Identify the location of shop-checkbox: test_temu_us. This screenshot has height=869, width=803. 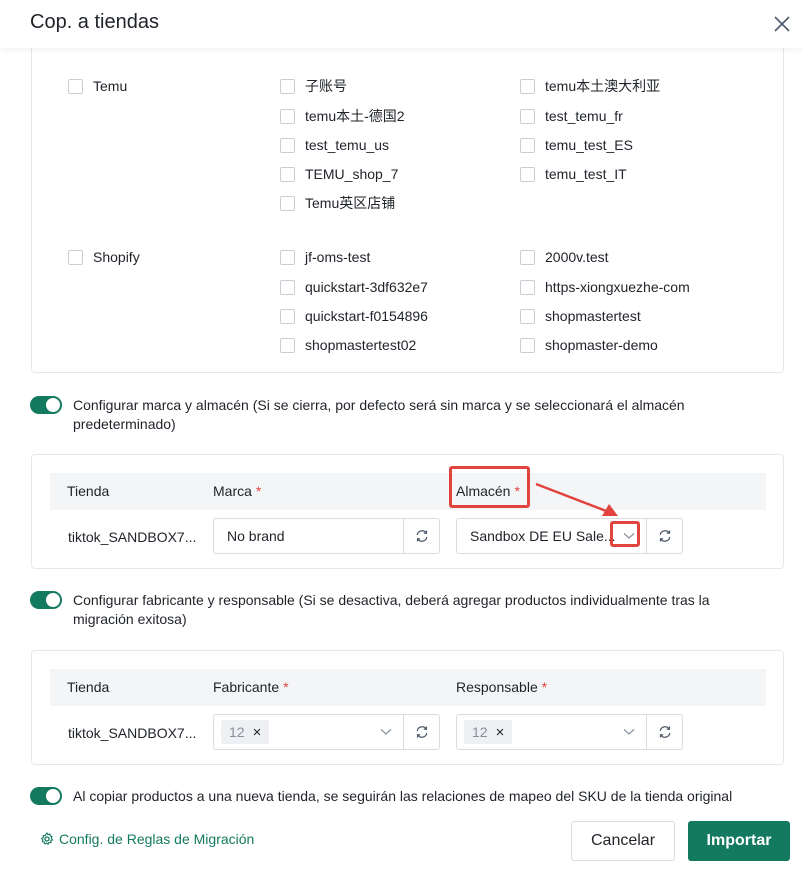
(334, 145).